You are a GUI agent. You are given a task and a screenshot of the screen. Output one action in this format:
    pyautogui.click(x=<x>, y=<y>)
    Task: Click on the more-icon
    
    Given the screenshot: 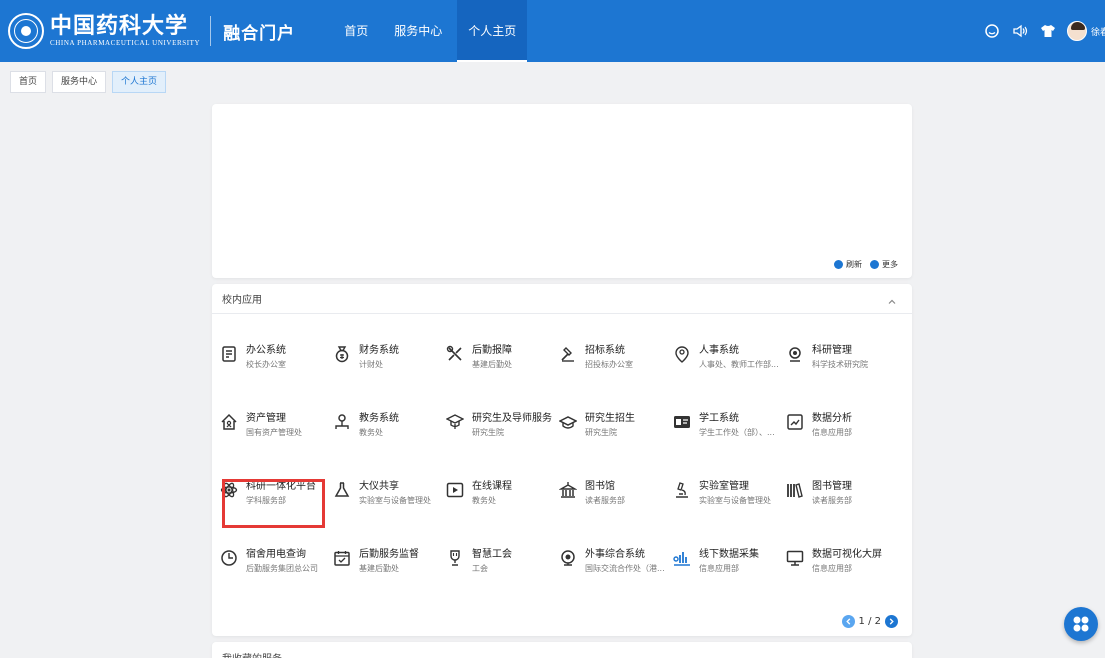 What is the action you would take?
    pyautogui.click(x=874, y=264)
    